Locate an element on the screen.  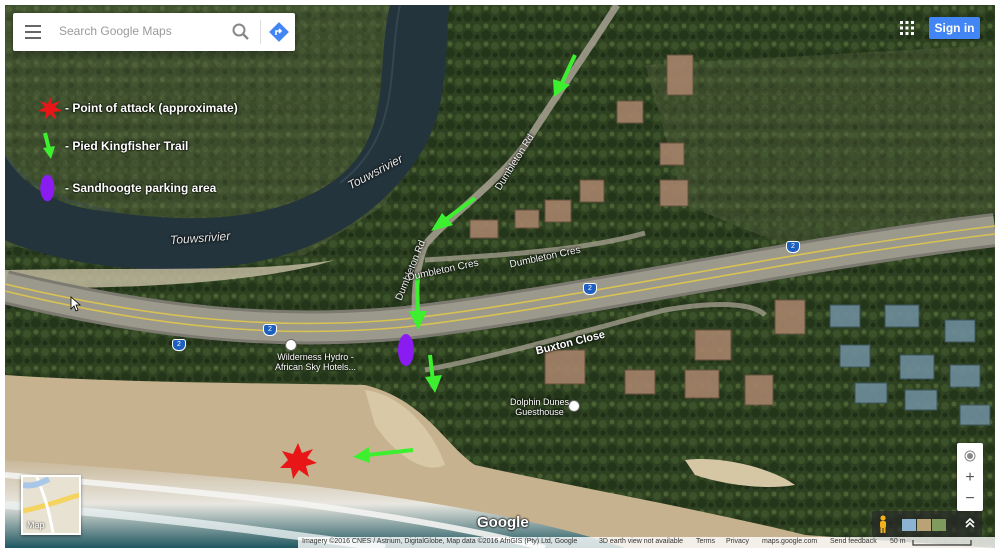
sign-in-button: Sign in is located at coordinates (954, 28).